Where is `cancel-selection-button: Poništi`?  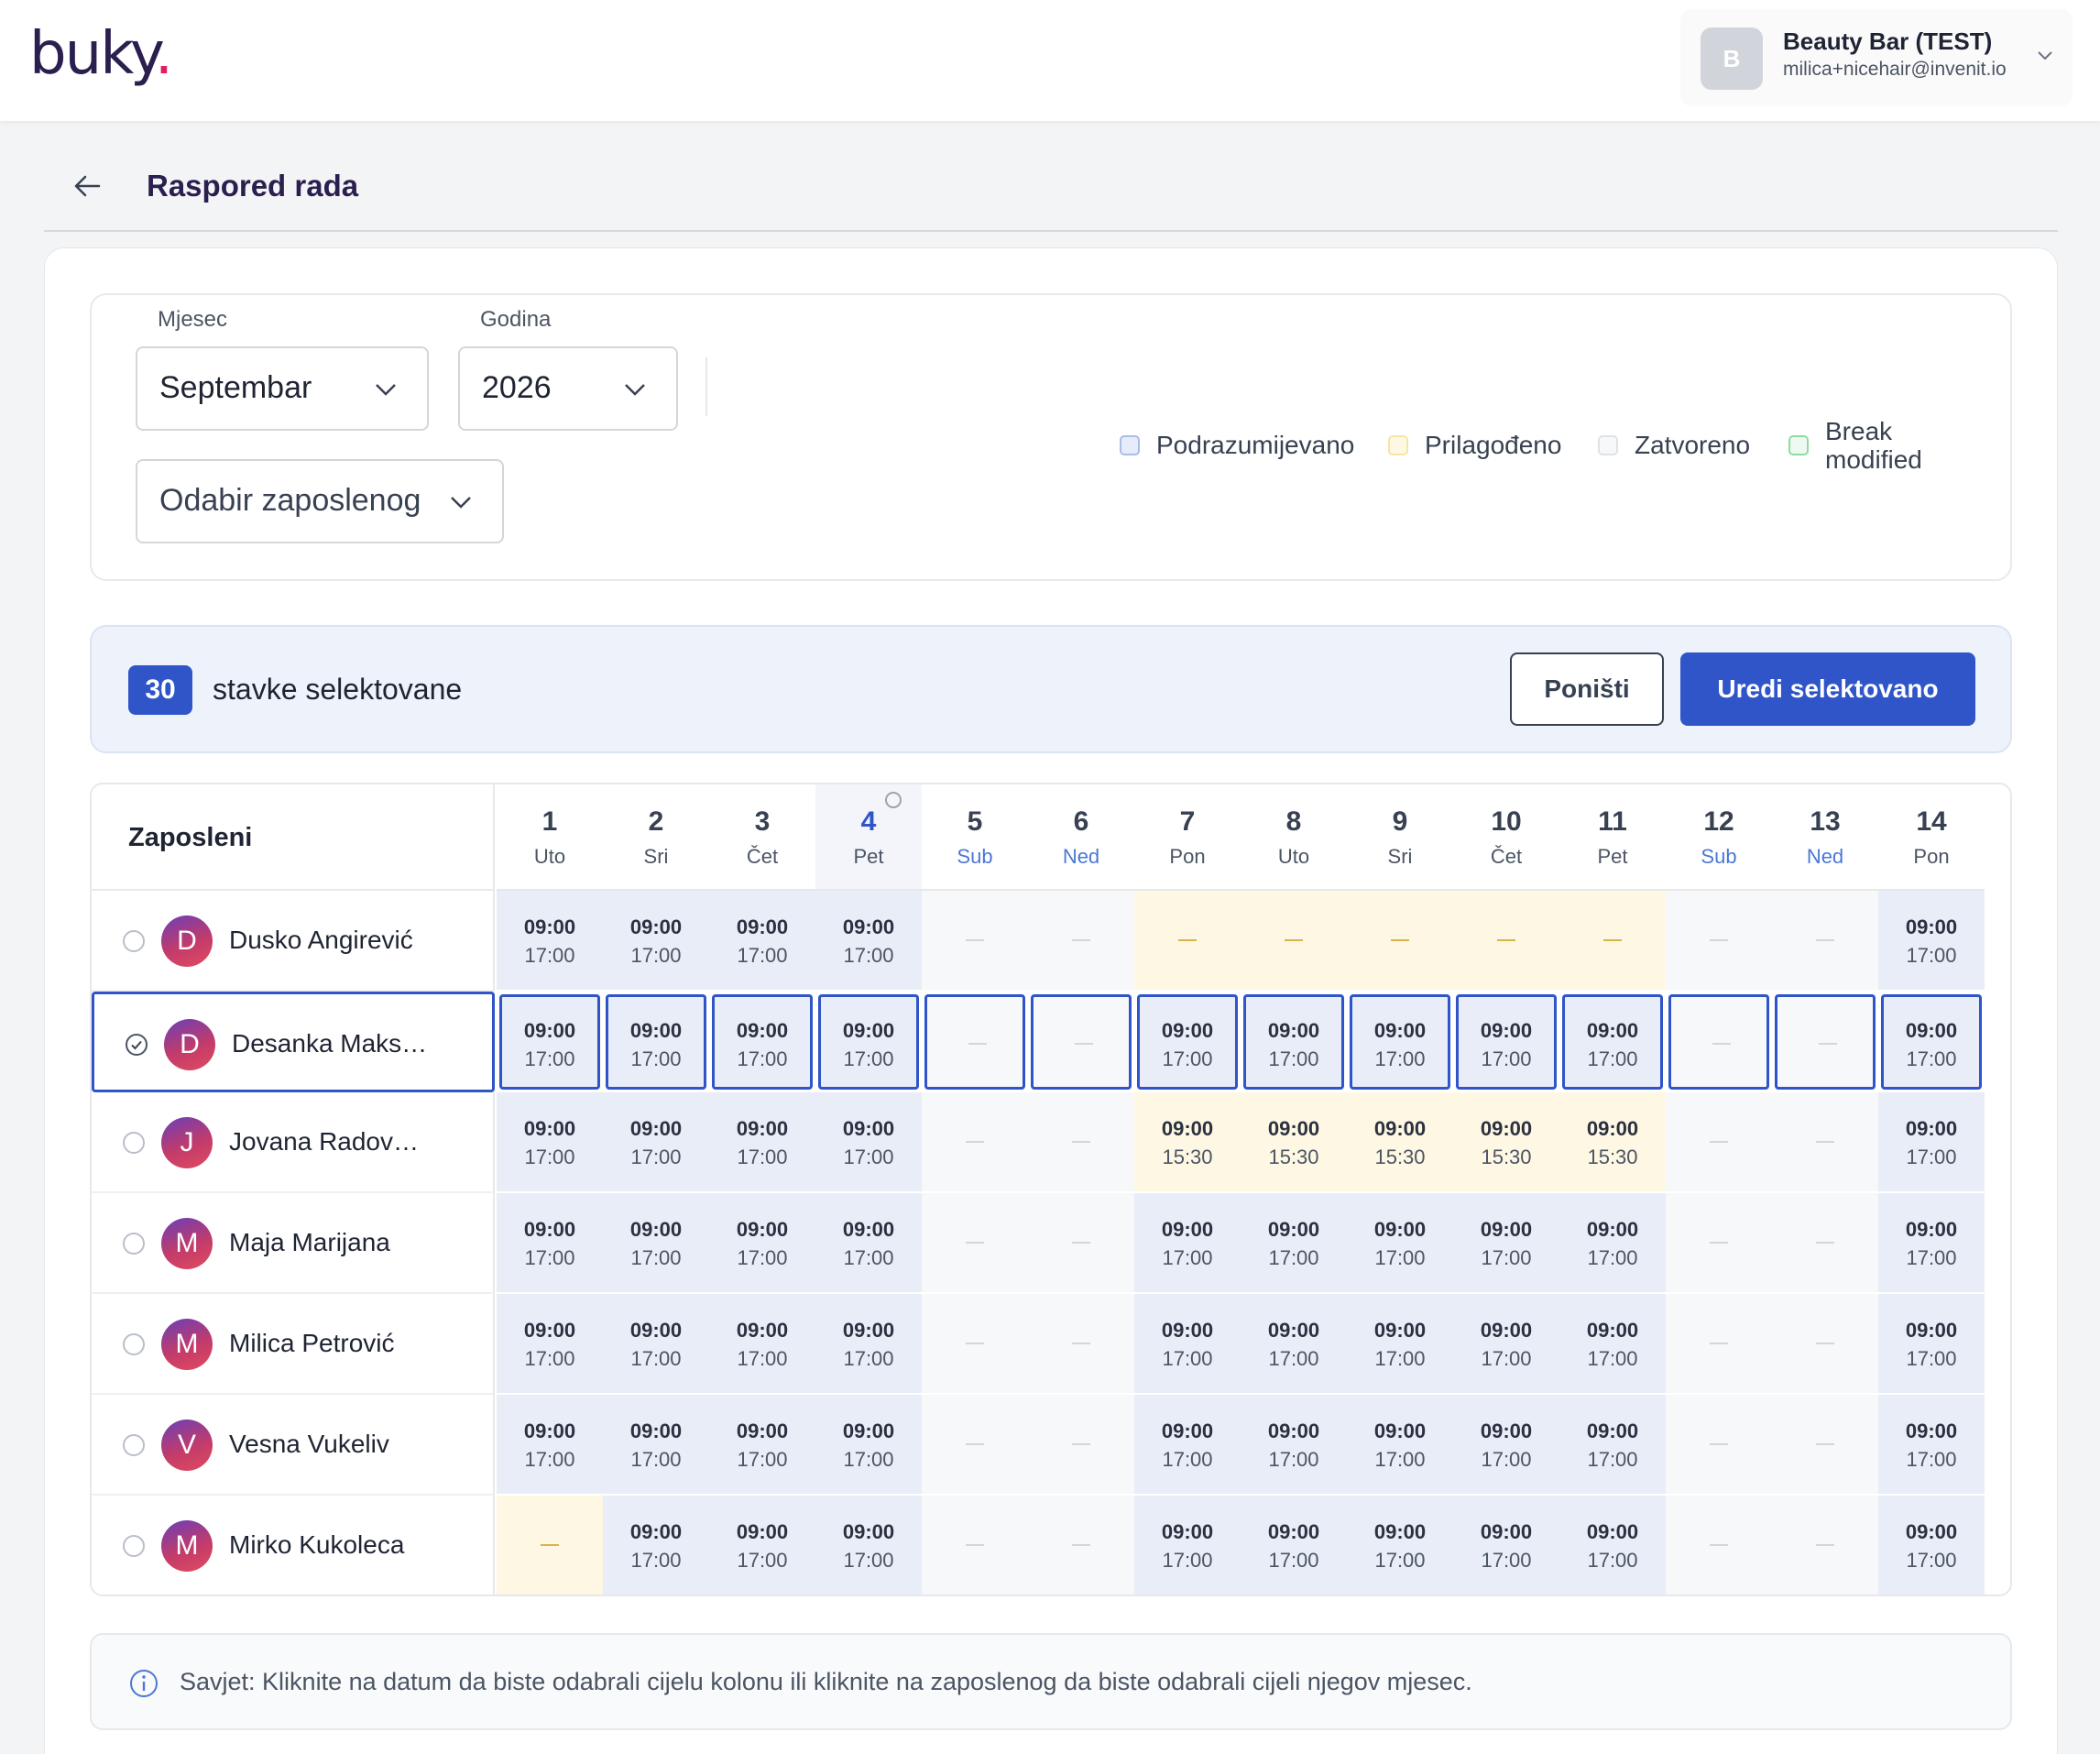
cancel-selection-button: Poništi is located at coordinates (1587, 689).